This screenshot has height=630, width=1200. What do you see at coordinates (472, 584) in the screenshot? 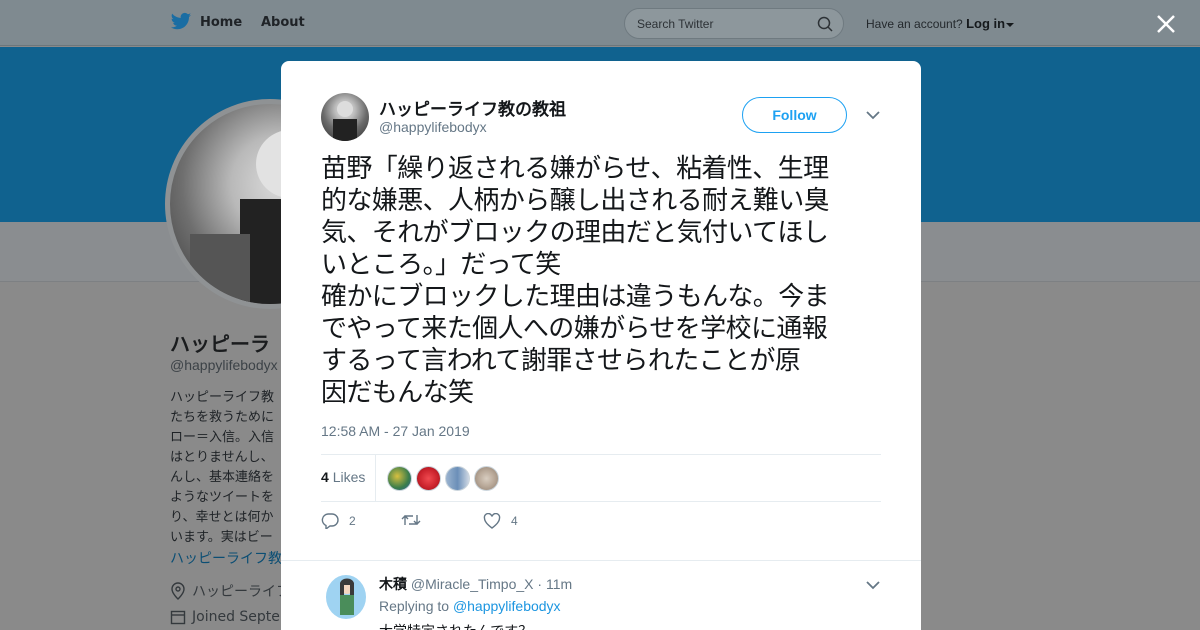
I see `reply-author-handle: @Miracle_Timpo_X` at bounding box center [472, 584].